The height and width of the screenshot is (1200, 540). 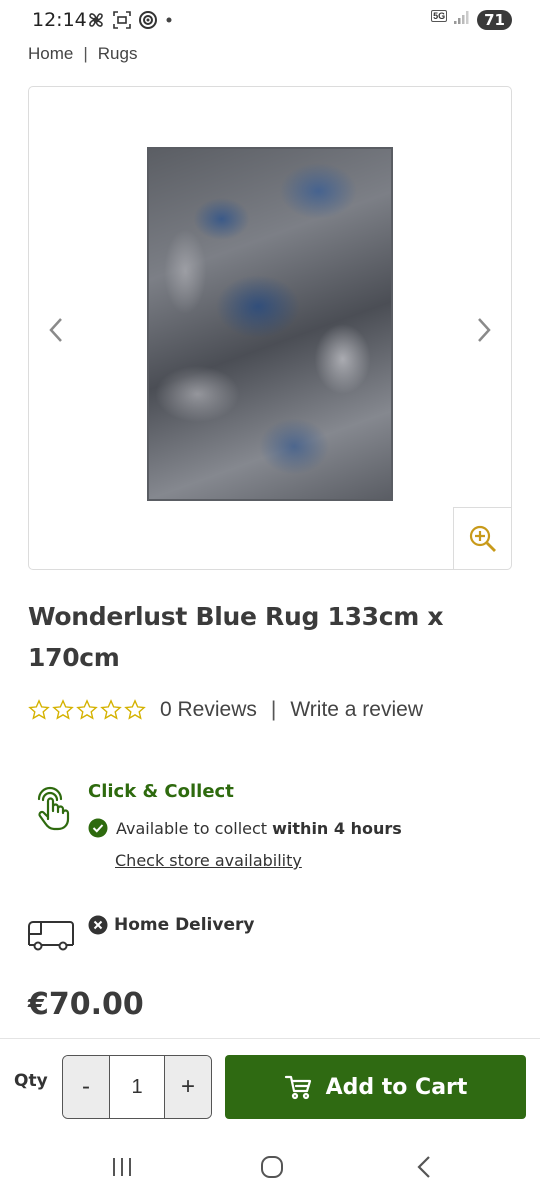 What do you see at coordinates (236, 637) in the screenshot?
I see `product-title: Wonderlust Blue Rug 133cm x 170cm` at bounding box center [236, 637].